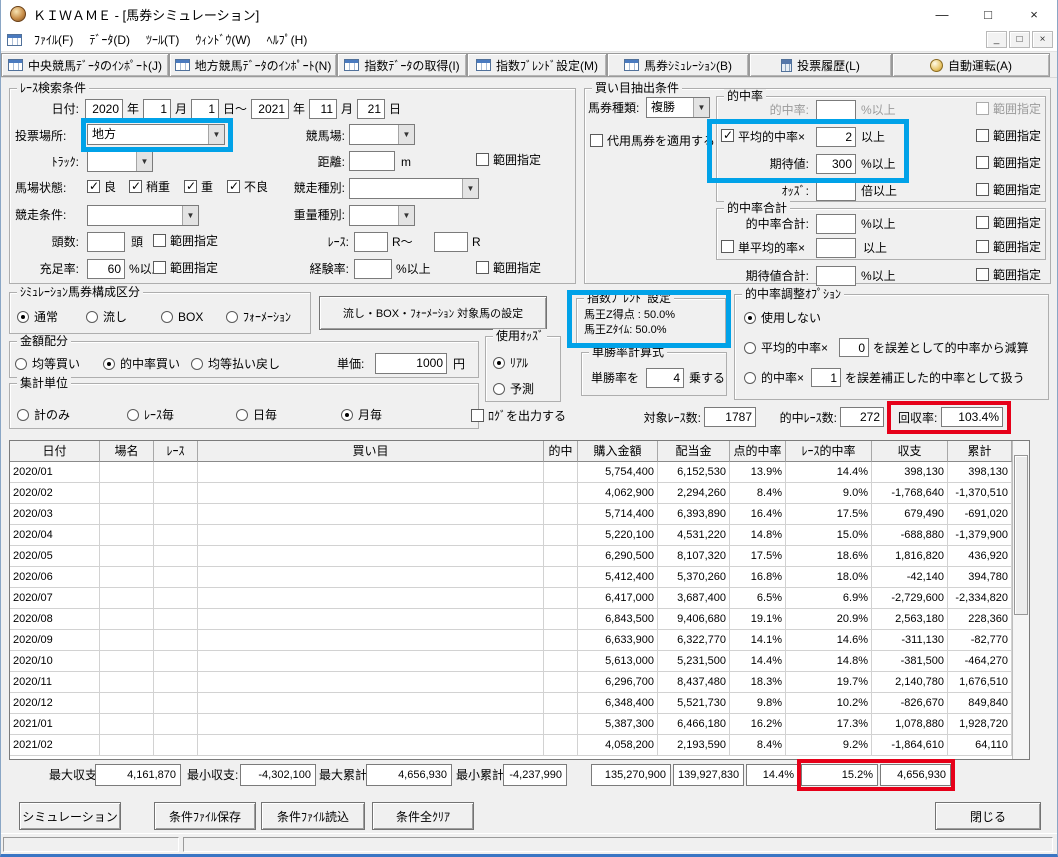 The height and width of the screenshot is (857, 1058). I want to click on adjust-correct-field: 1, so click(826, 377).